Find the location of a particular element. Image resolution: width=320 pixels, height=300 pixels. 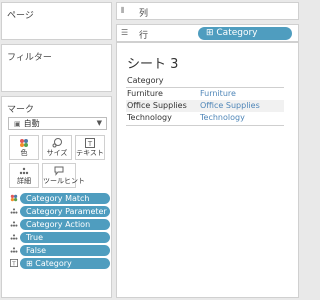

text-button: T テキスト is located at coordinates (90, 147).